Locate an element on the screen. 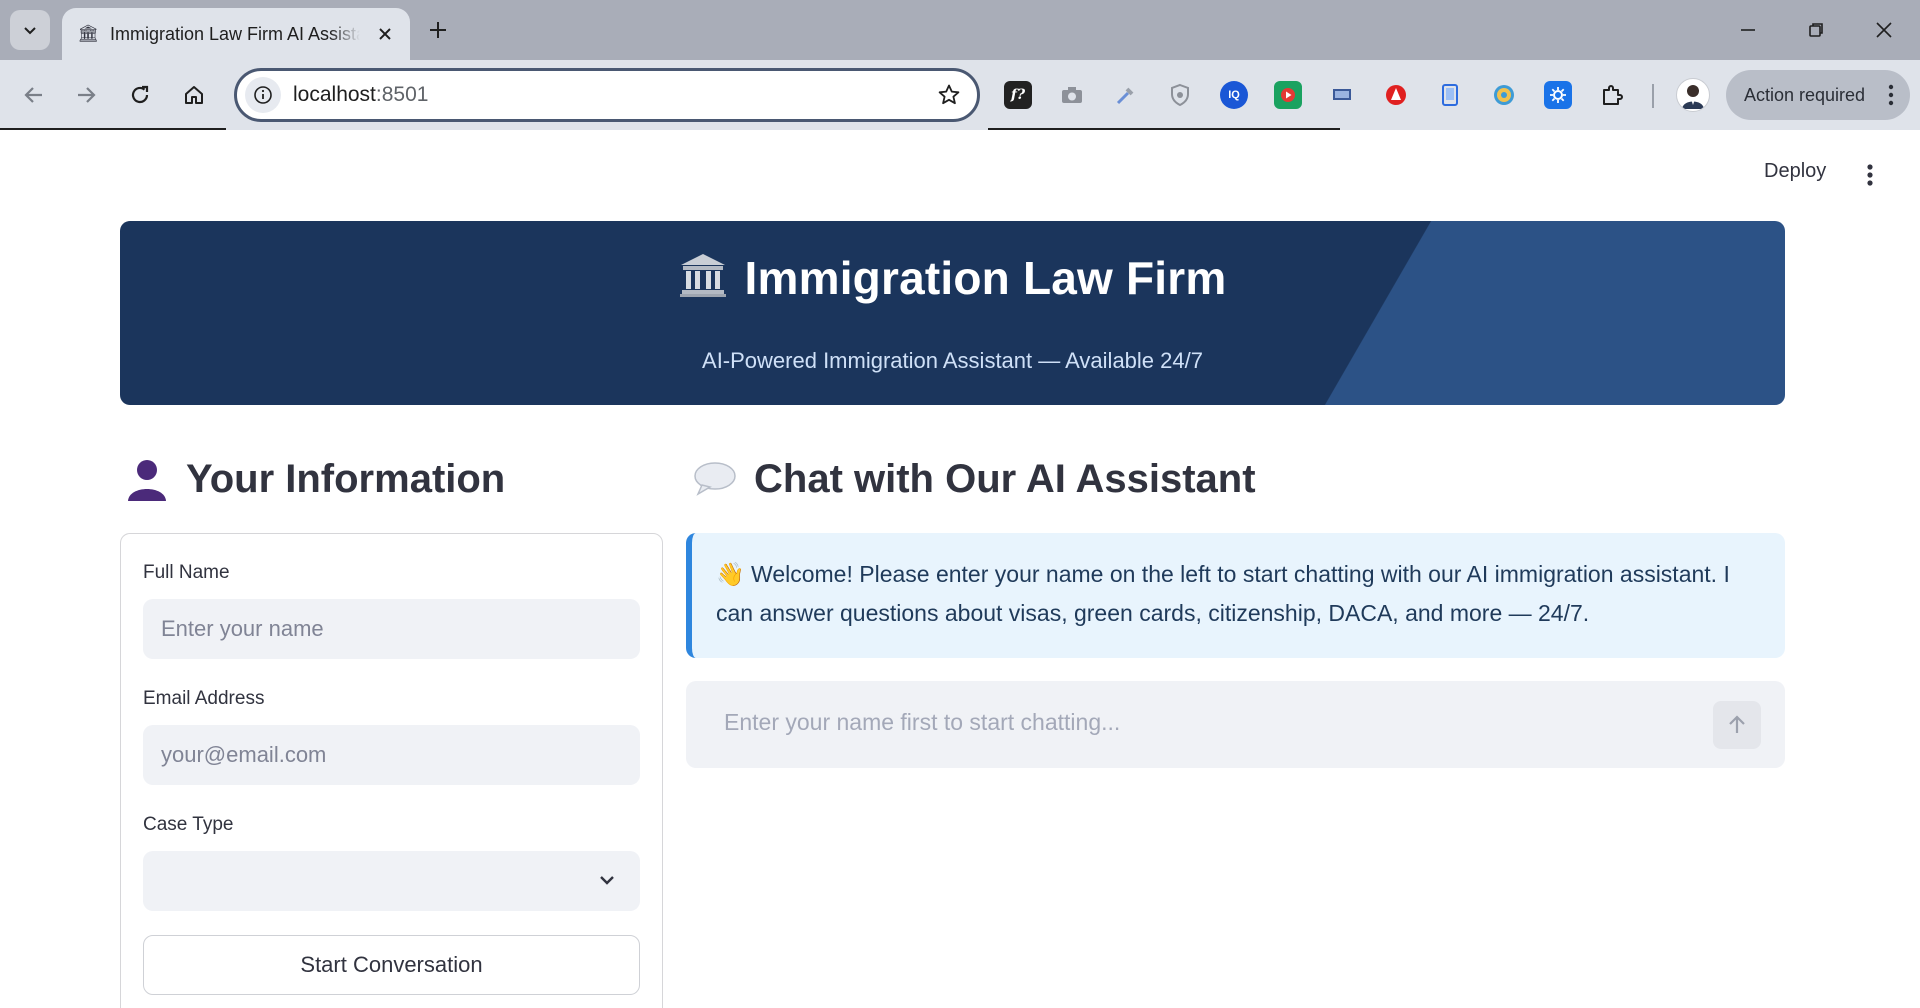 This screenshot has width=1920, height=1008. reload-icon is located at coordinates (140, 94).